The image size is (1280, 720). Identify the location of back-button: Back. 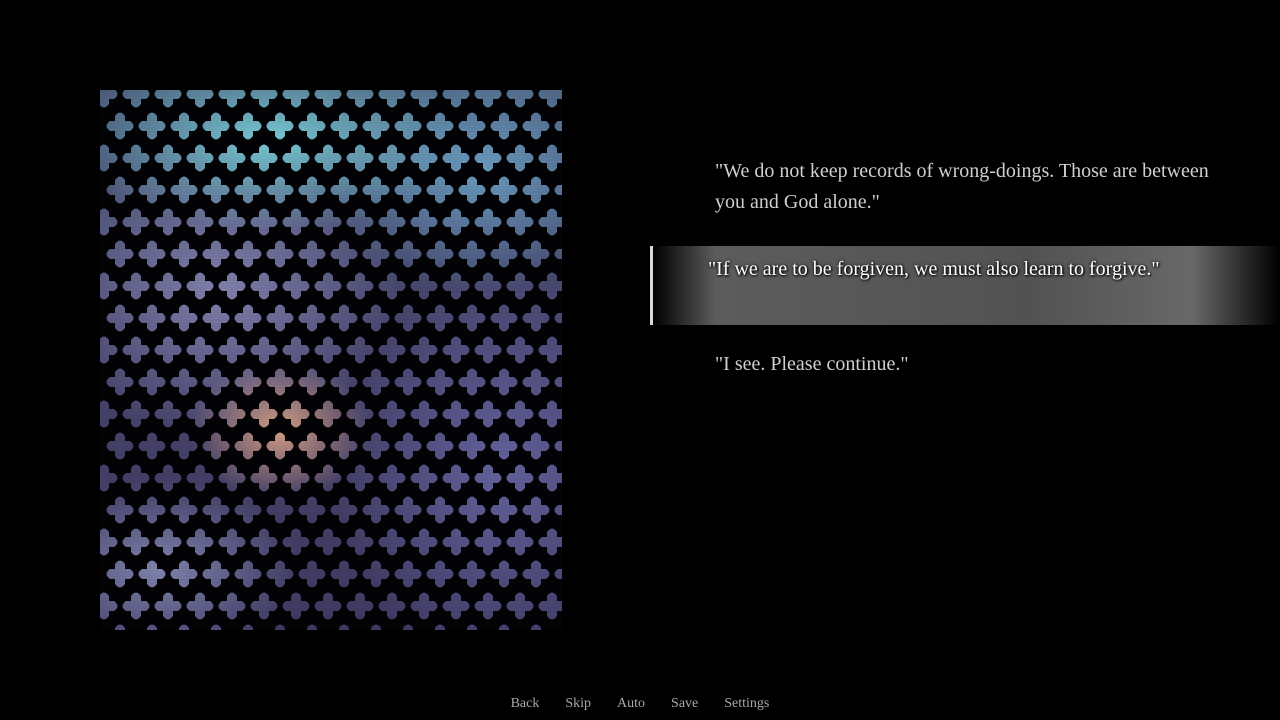
(525, 704).